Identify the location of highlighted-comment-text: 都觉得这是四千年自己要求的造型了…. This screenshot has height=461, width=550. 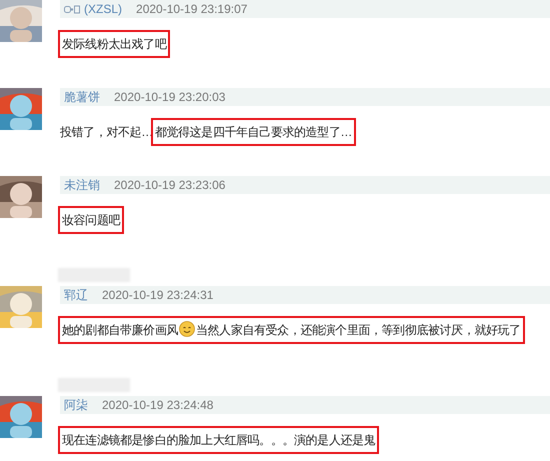
(253, 132).